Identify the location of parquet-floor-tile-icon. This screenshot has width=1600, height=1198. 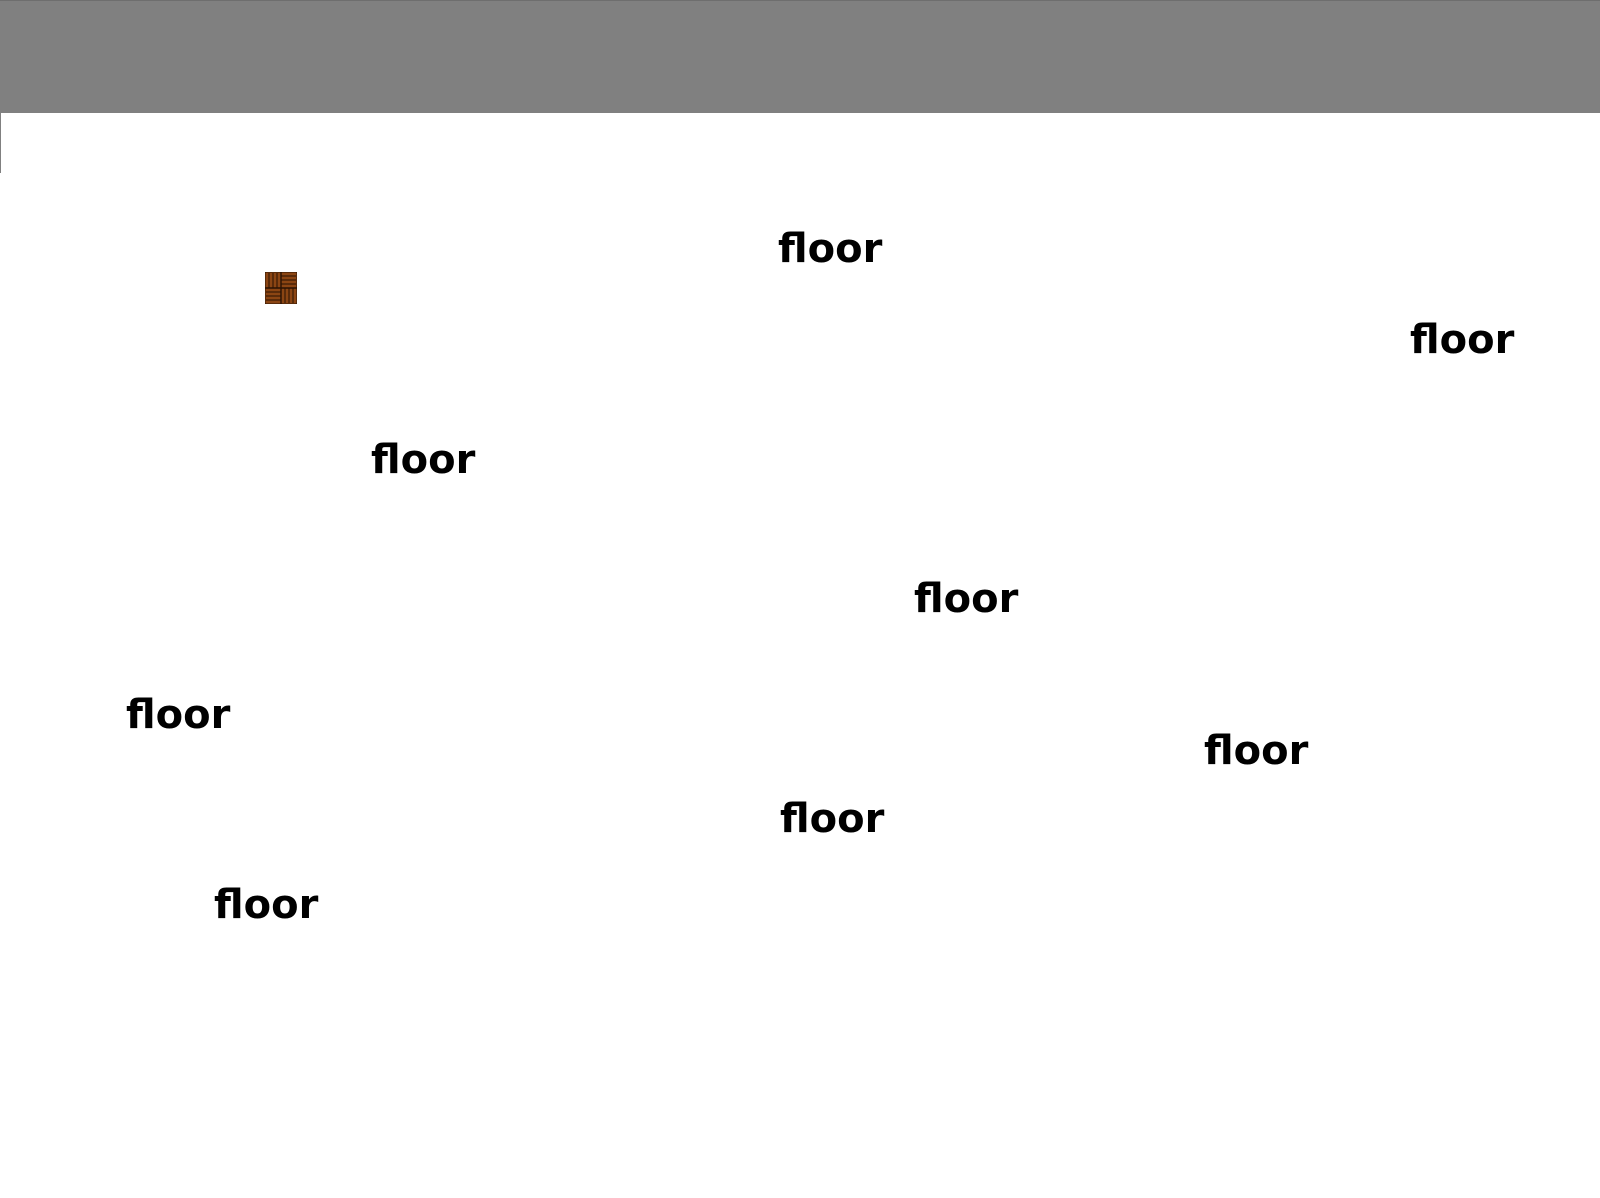
(281, 288).